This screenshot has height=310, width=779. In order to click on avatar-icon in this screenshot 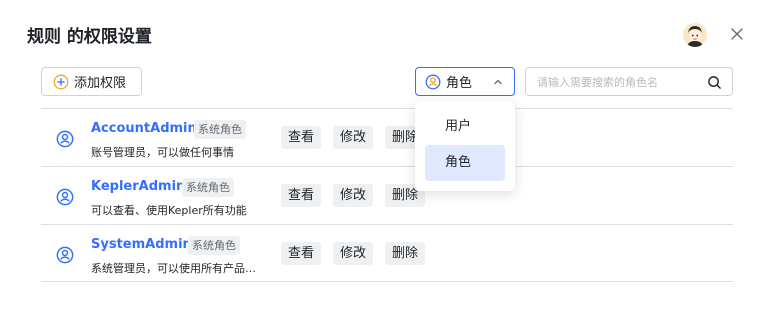, I will do `click(695, 35)`.